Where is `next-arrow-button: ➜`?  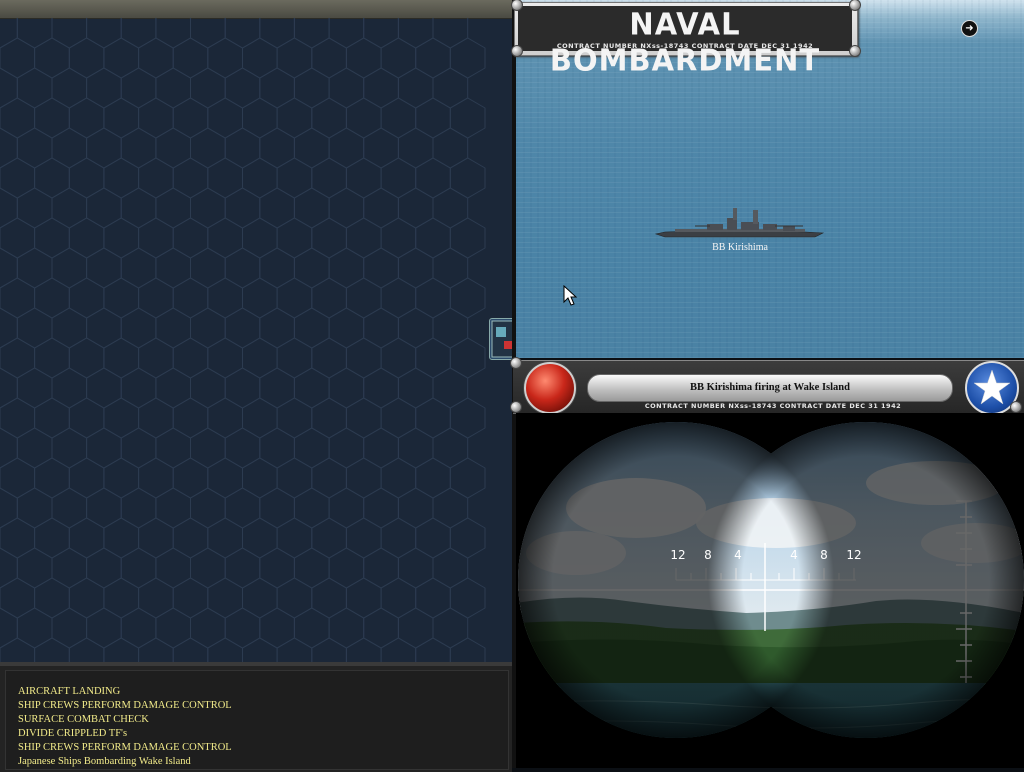
next-arrow-button: ➜ is located at coordinates (969, 28).